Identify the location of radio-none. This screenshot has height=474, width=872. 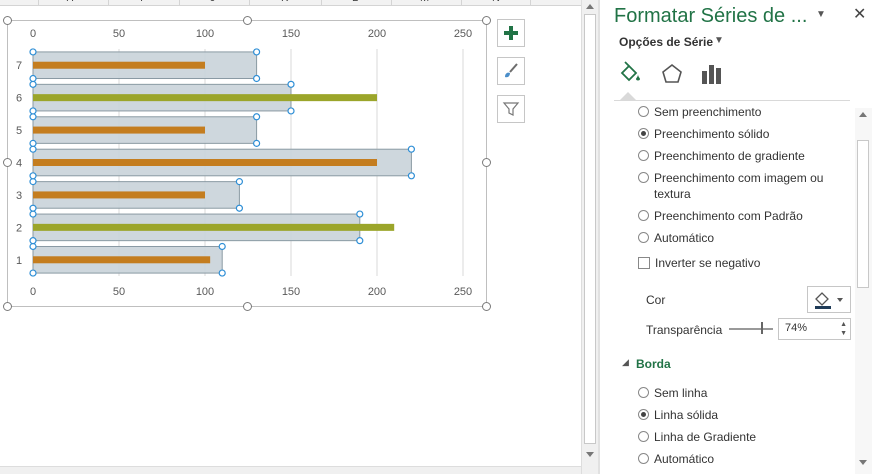
(643, 111).